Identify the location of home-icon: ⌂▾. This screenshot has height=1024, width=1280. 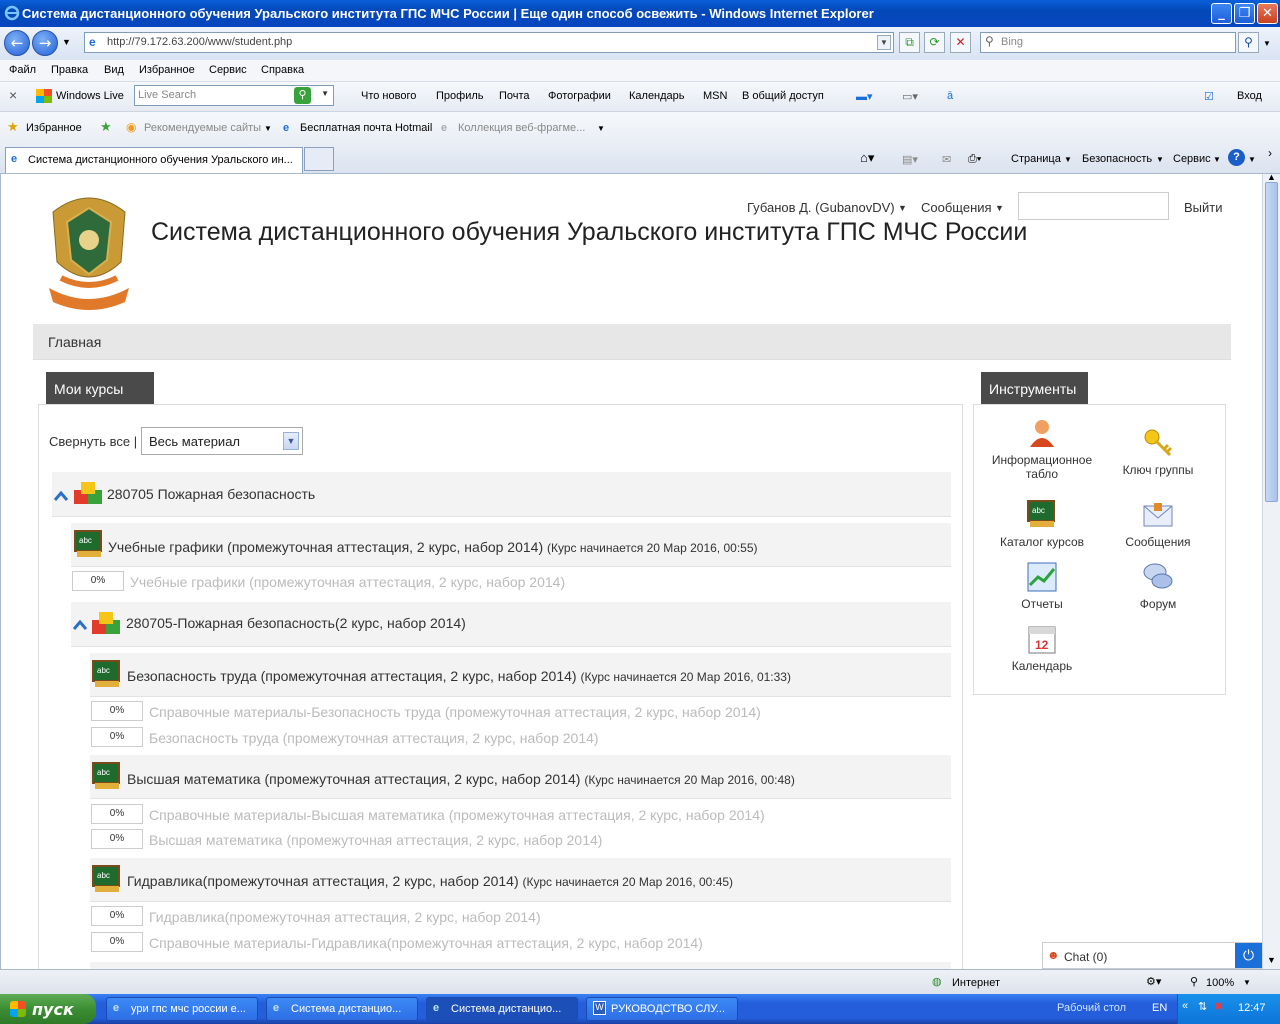
(867, 158).